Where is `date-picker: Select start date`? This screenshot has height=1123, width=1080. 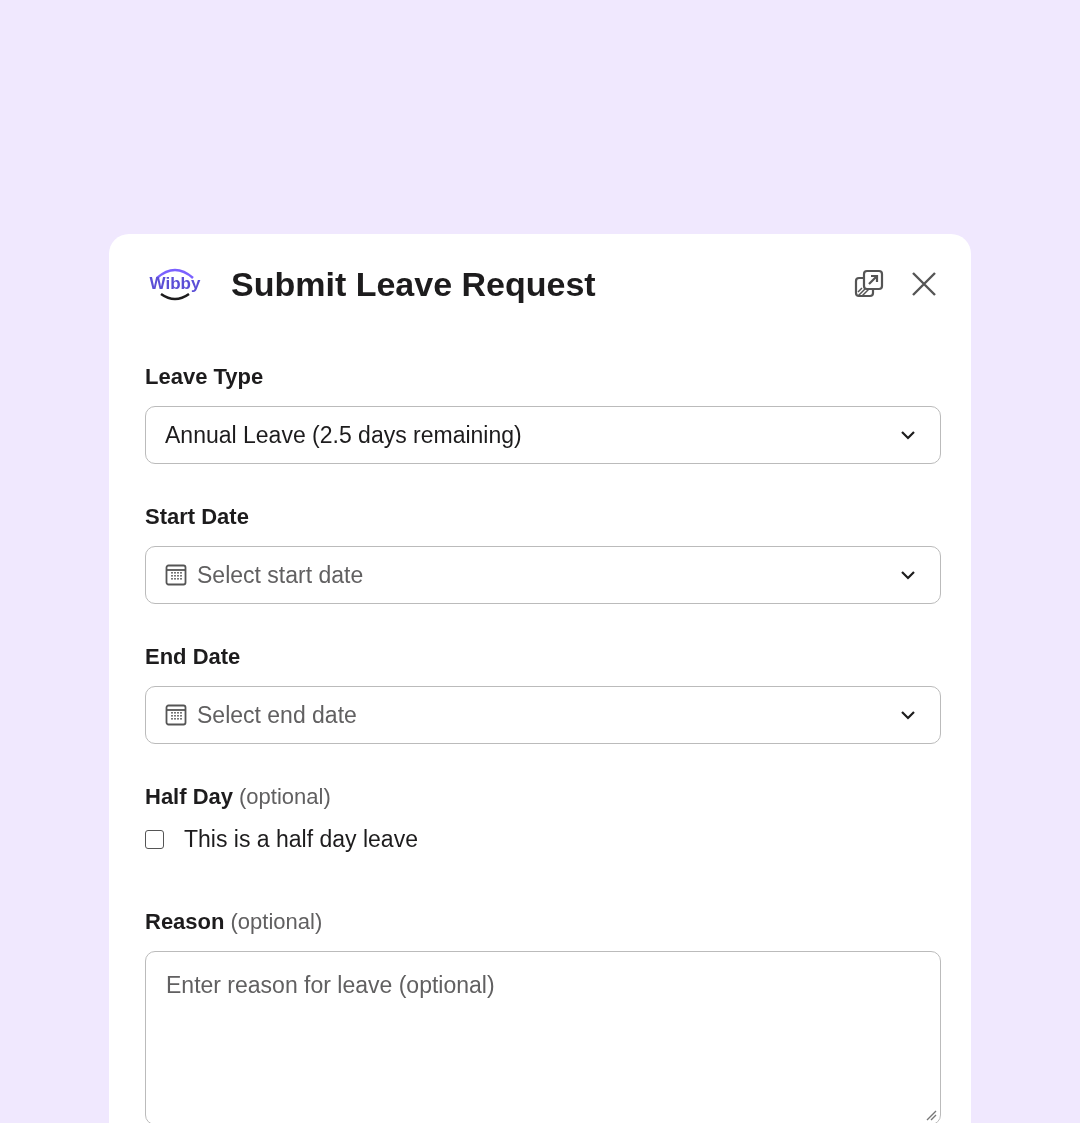
date-picker: Select start date is located at coordinates (543, 575).